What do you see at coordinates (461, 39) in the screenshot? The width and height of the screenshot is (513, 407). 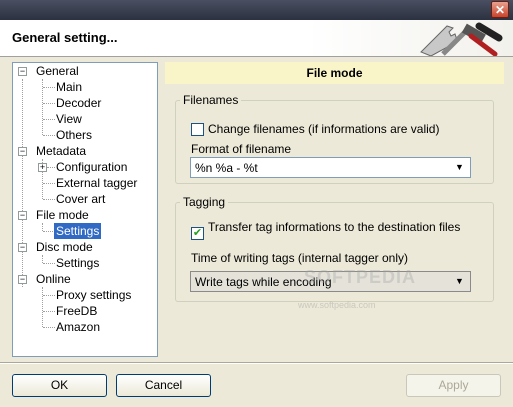 I see `tools-icon` at bounding box center [461, 39].